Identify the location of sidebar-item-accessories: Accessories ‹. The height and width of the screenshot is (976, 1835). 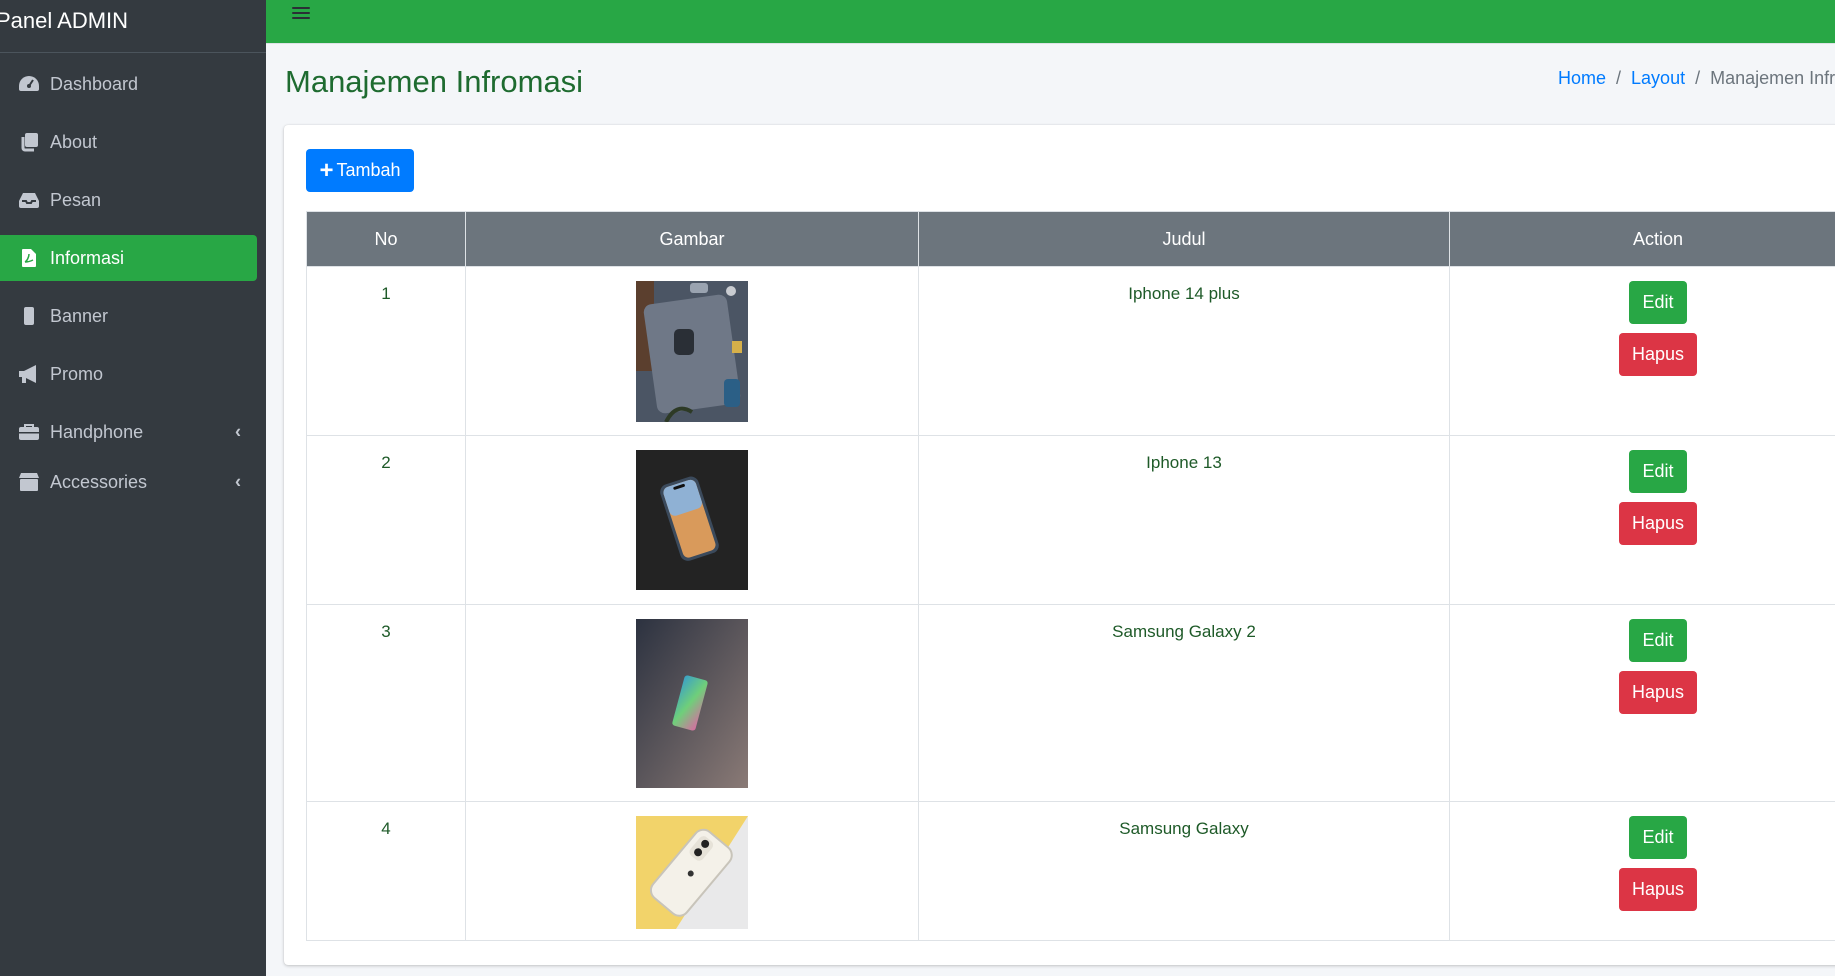
(128, 482).